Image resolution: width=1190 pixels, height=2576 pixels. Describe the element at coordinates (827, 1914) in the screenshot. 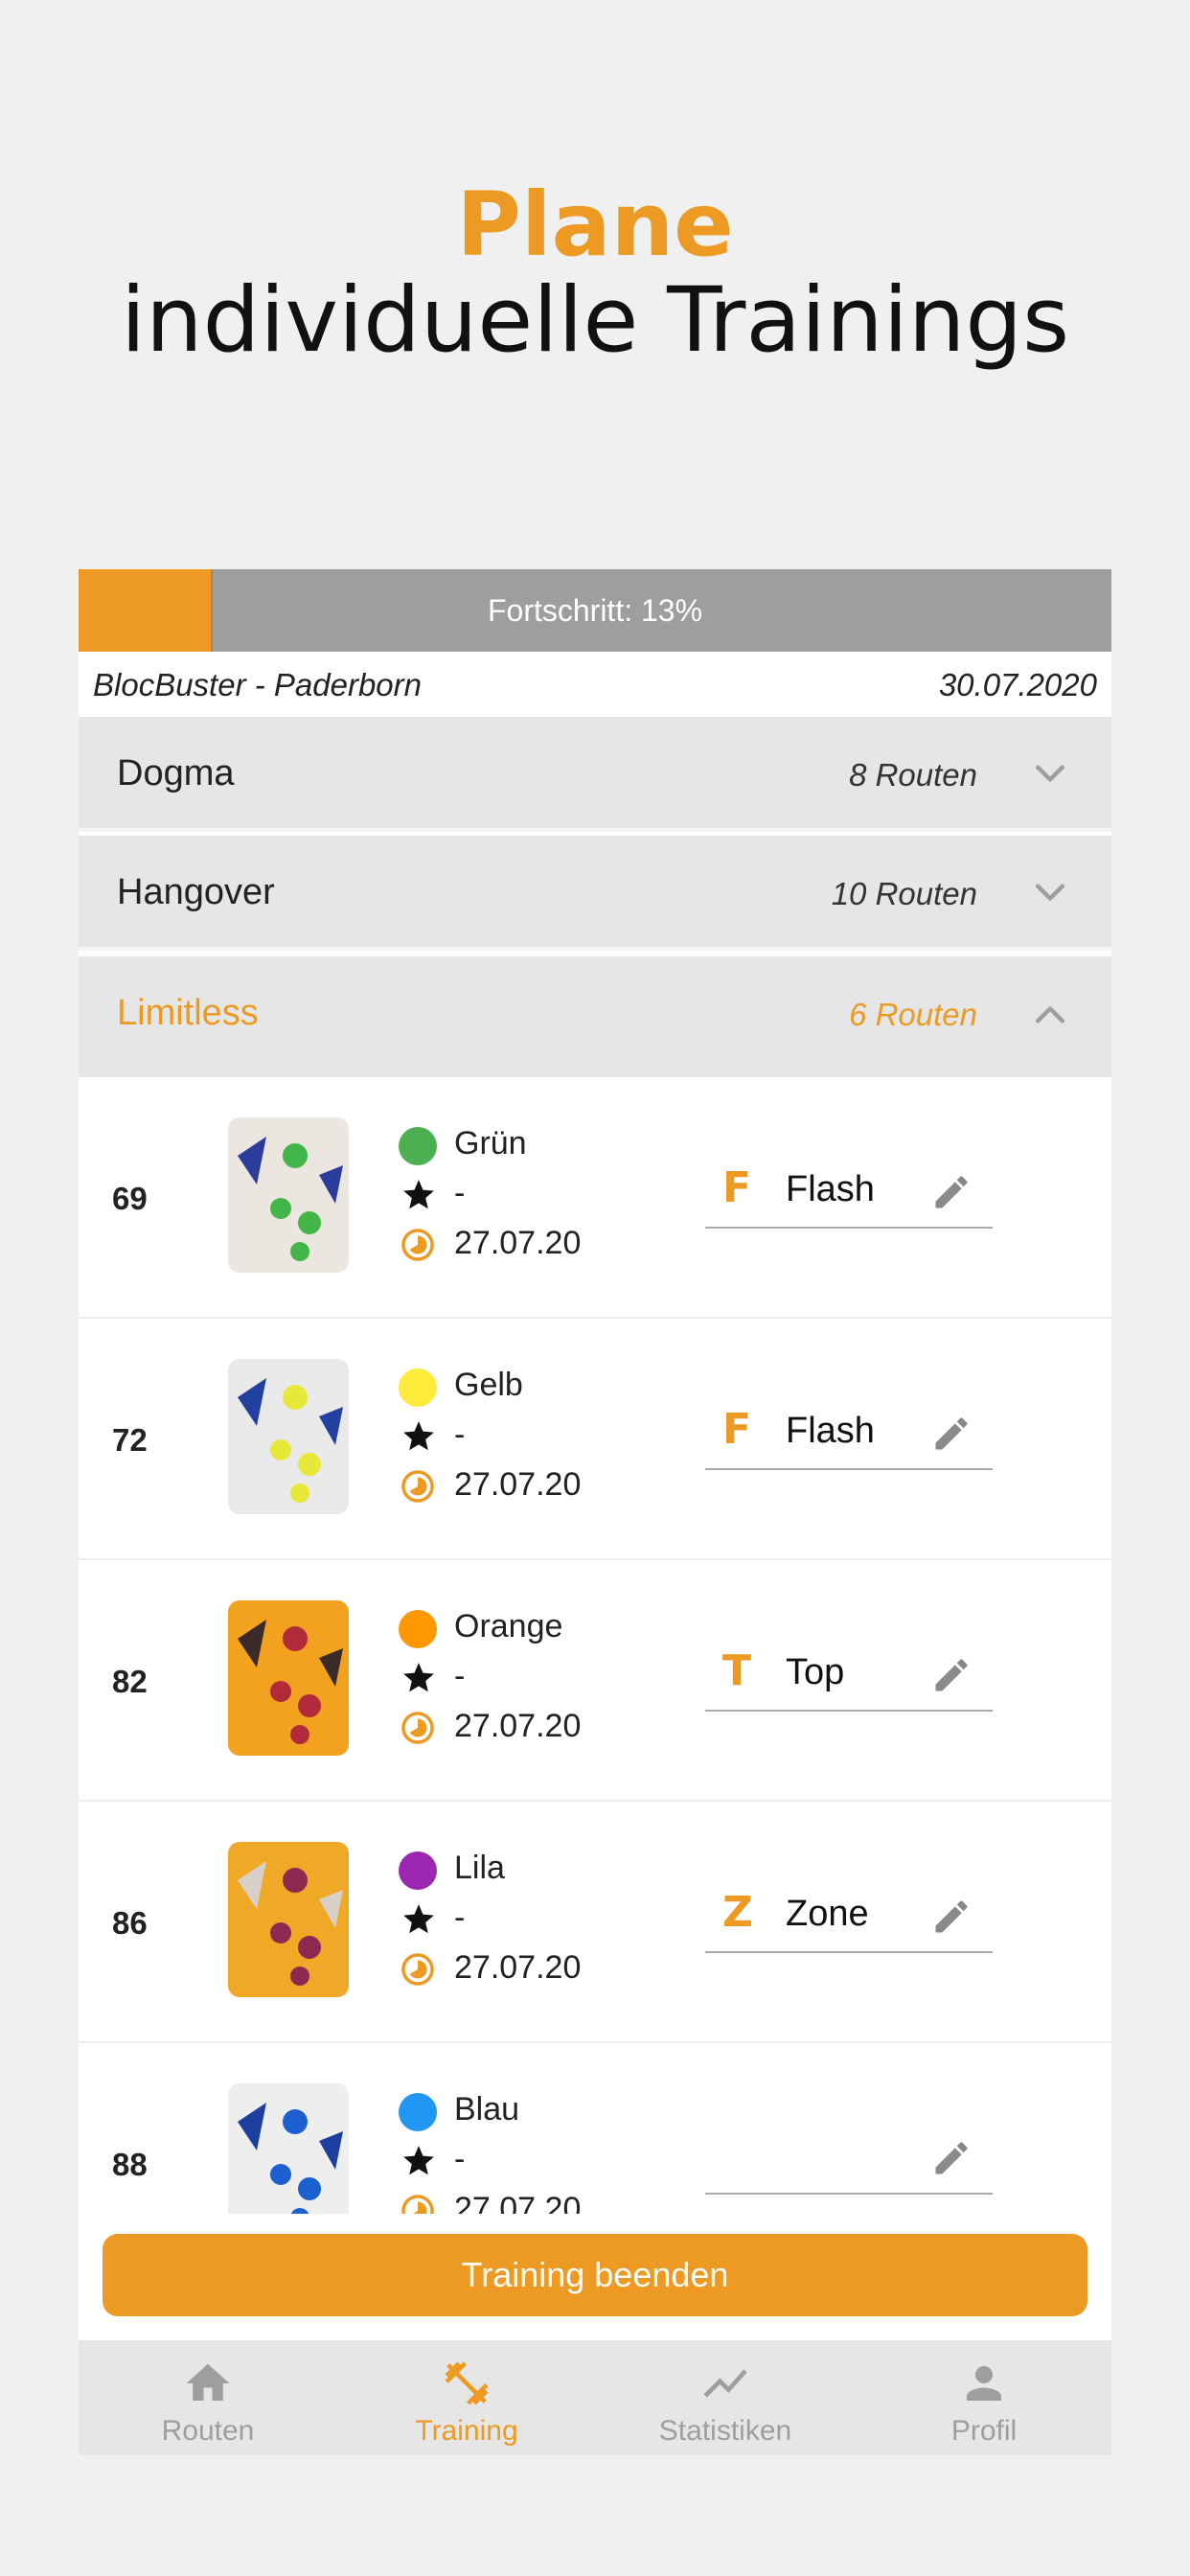

I see `result-label: Zone` at that location.